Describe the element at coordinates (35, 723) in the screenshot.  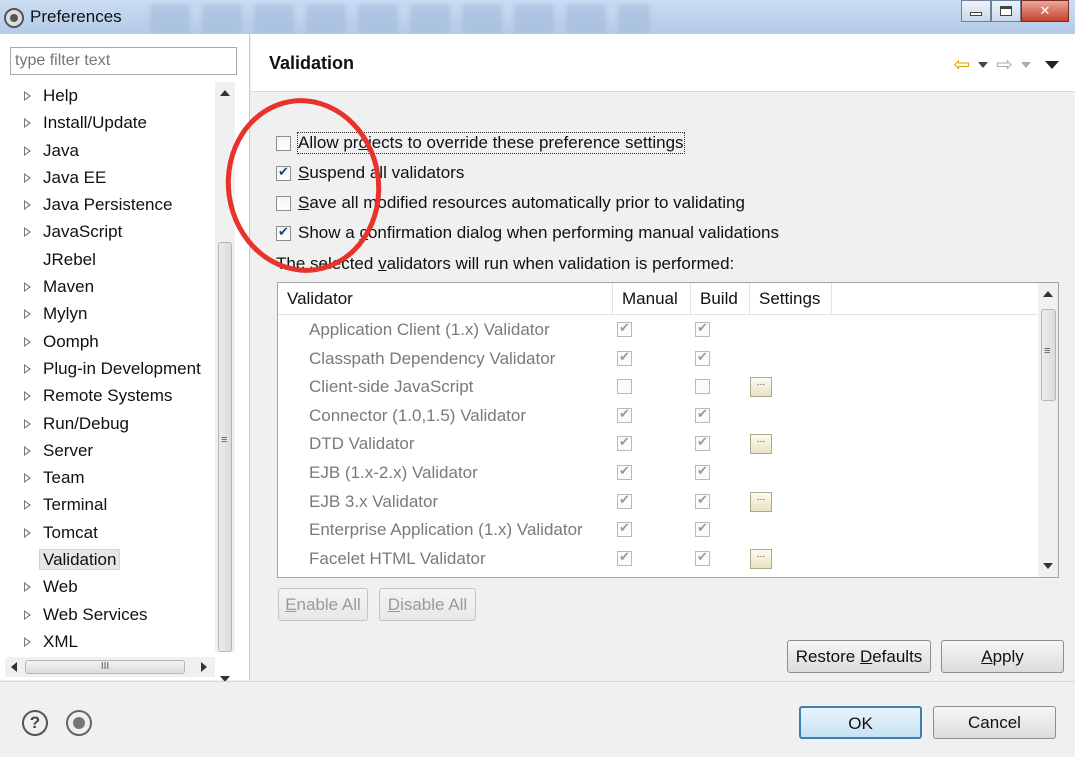
I see `help-icon: ?` at that location.